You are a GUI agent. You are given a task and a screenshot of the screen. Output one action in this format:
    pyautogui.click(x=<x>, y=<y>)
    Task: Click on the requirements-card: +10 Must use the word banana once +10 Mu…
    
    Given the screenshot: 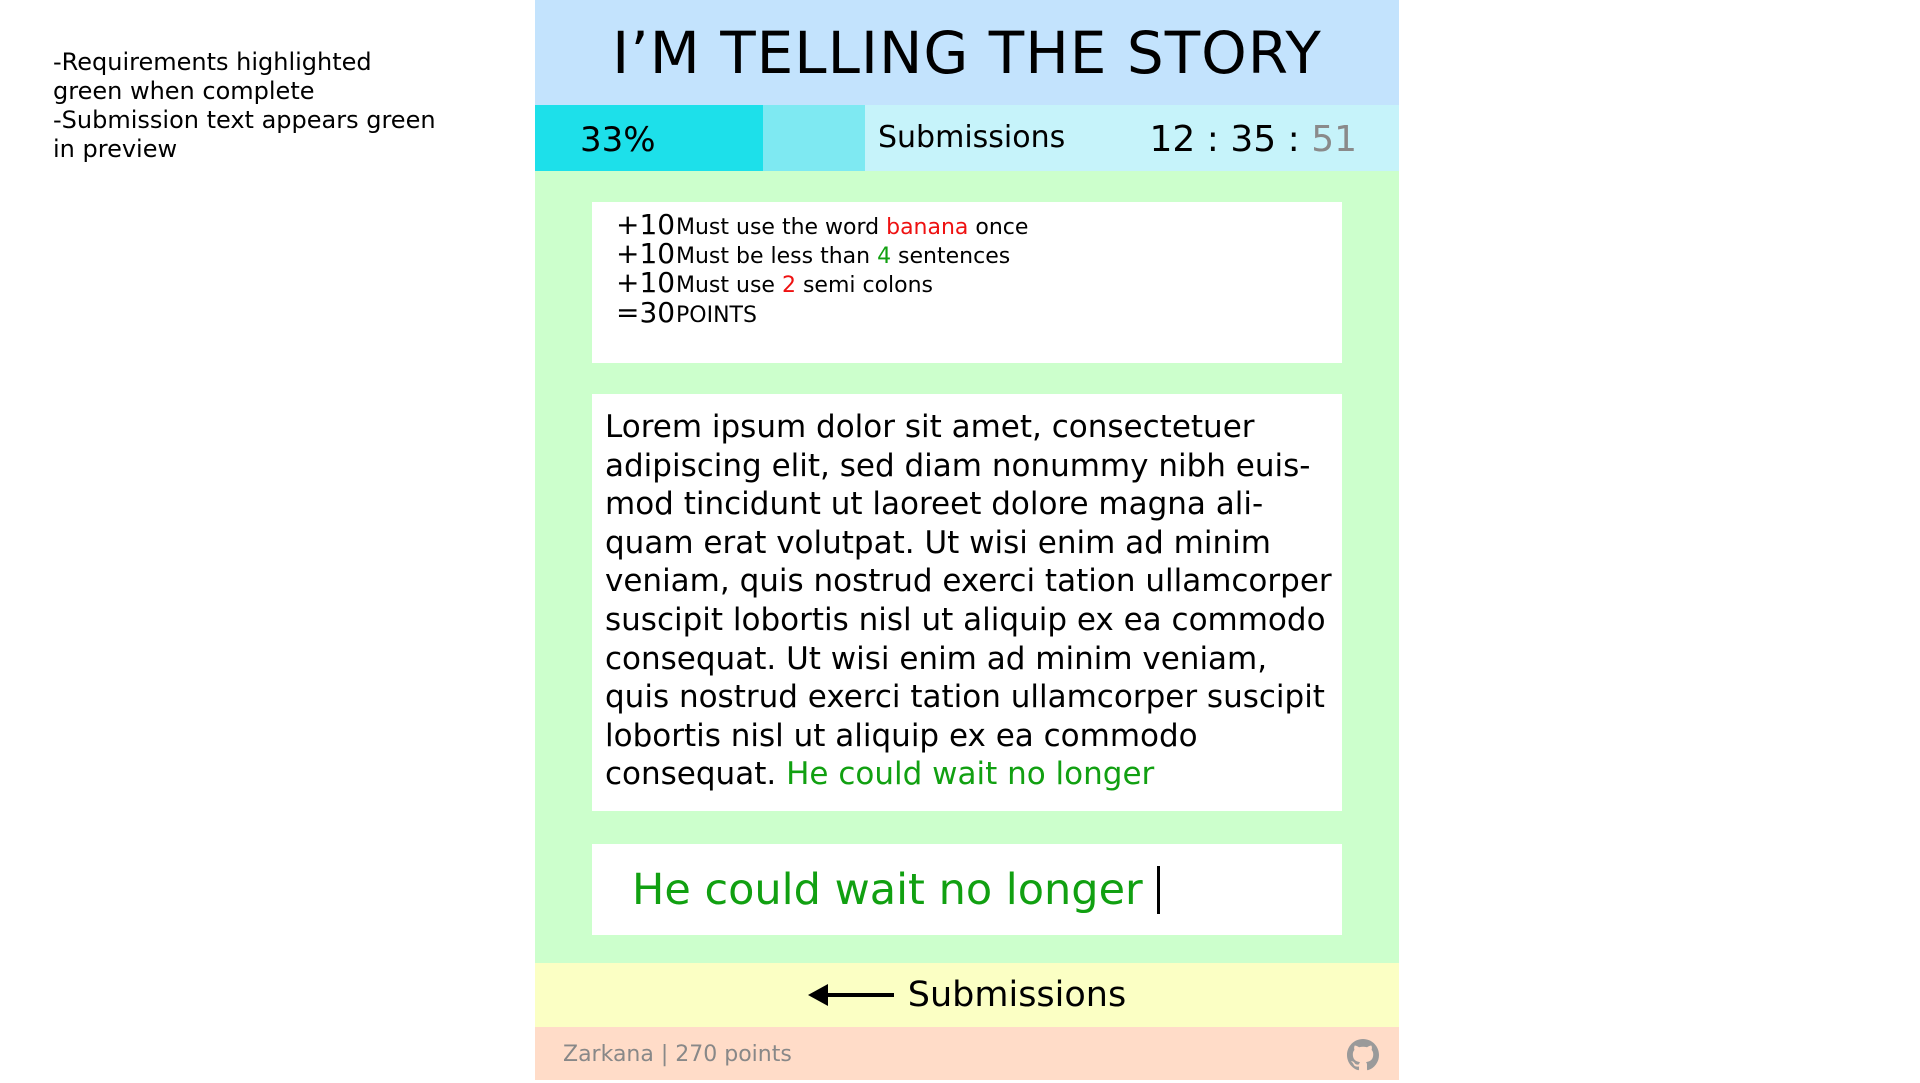 What is the action you would take?
    pyautogui.click(x=967, y=282)
    